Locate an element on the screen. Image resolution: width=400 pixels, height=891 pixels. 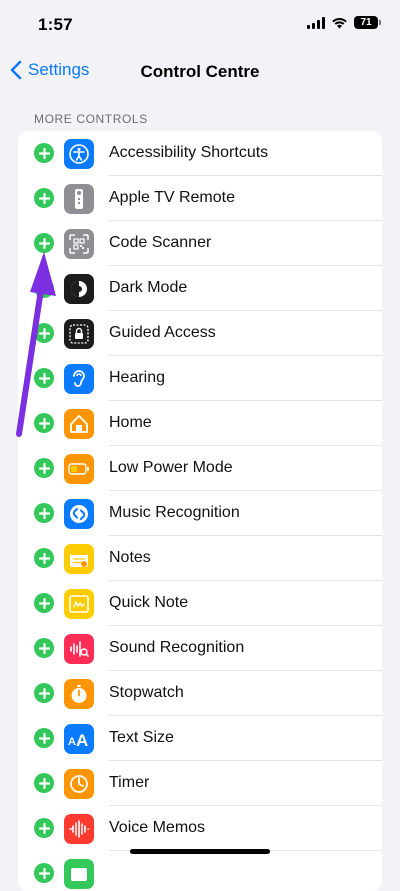
control-label: Apple TV Remote is located at coordinates (172, 197).